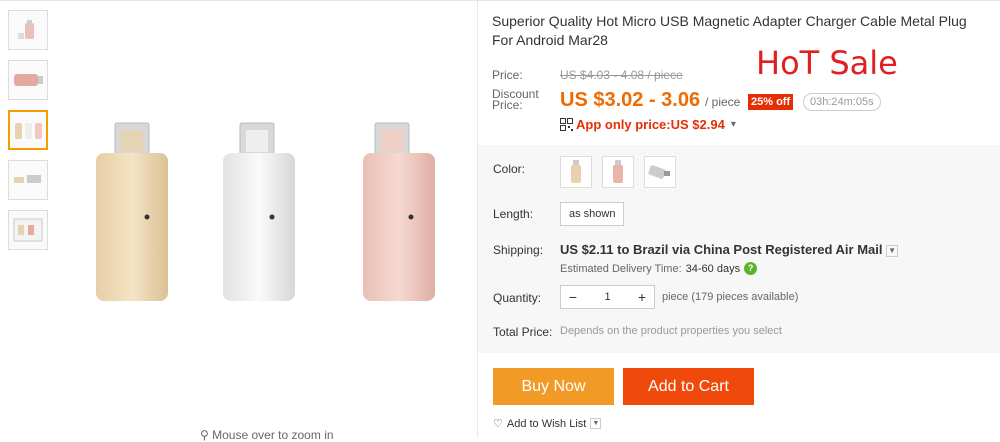  I want to click on color-swatch-gold, so click(576, 172).